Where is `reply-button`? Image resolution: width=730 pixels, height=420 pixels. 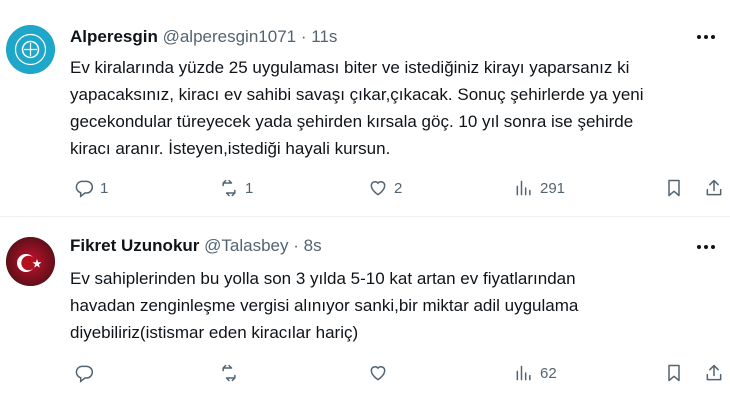 reply-button is located at coordinates (87, 373).